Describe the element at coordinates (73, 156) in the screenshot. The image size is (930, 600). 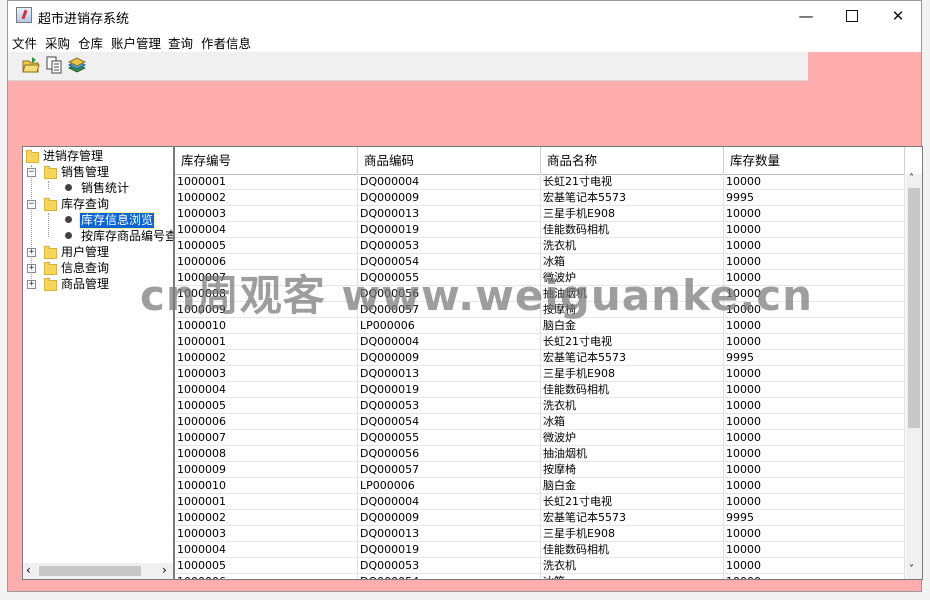
I see `tree-root: 进销存管理` at that location.